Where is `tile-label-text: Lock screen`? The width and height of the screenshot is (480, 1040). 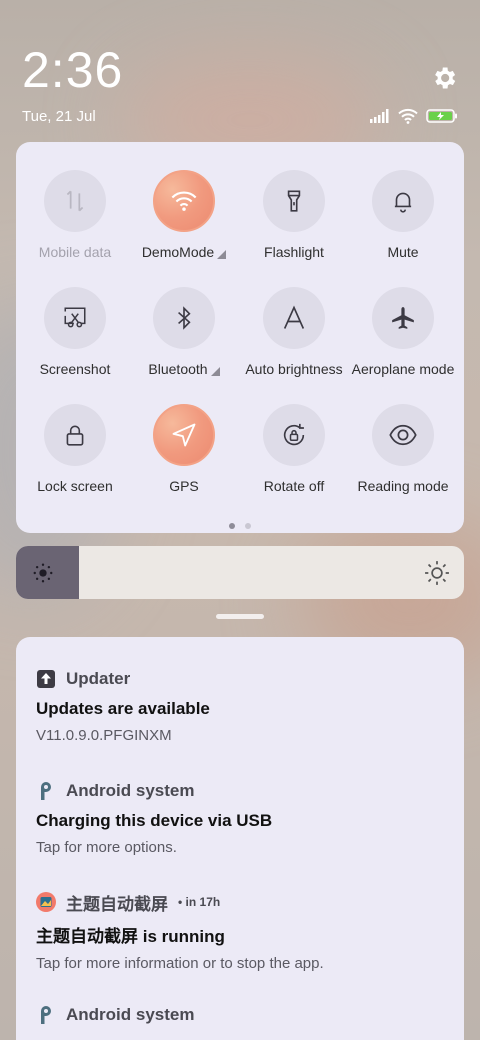
tile-label-text: Lock screen is located at coordinates (75, 486).